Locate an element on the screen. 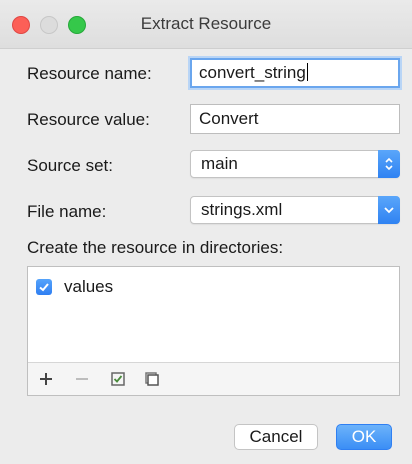 This screenshot has height=464, width=412. resource-name-input: convert_string is located at coordinates (295, 73).